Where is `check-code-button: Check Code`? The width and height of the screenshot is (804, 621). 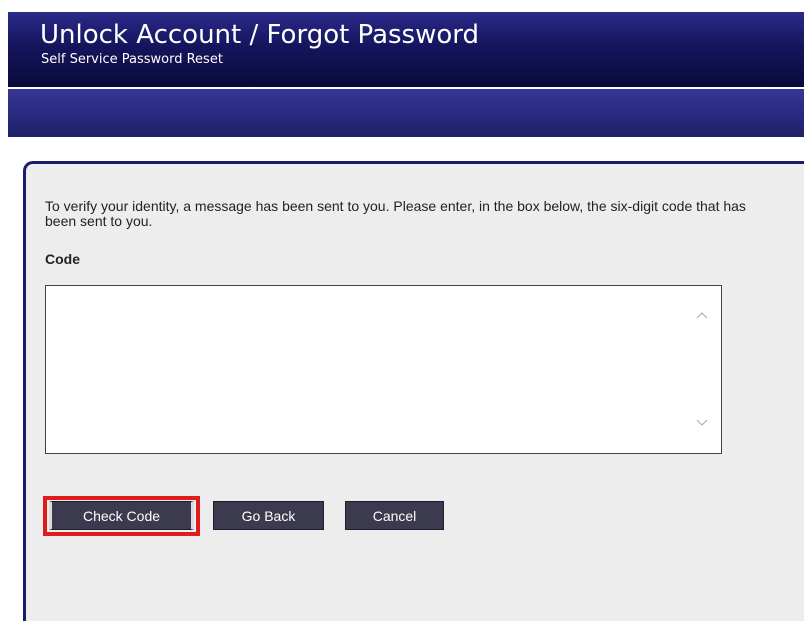
check-code-button: Check Code is located at coordinates (121, 515).